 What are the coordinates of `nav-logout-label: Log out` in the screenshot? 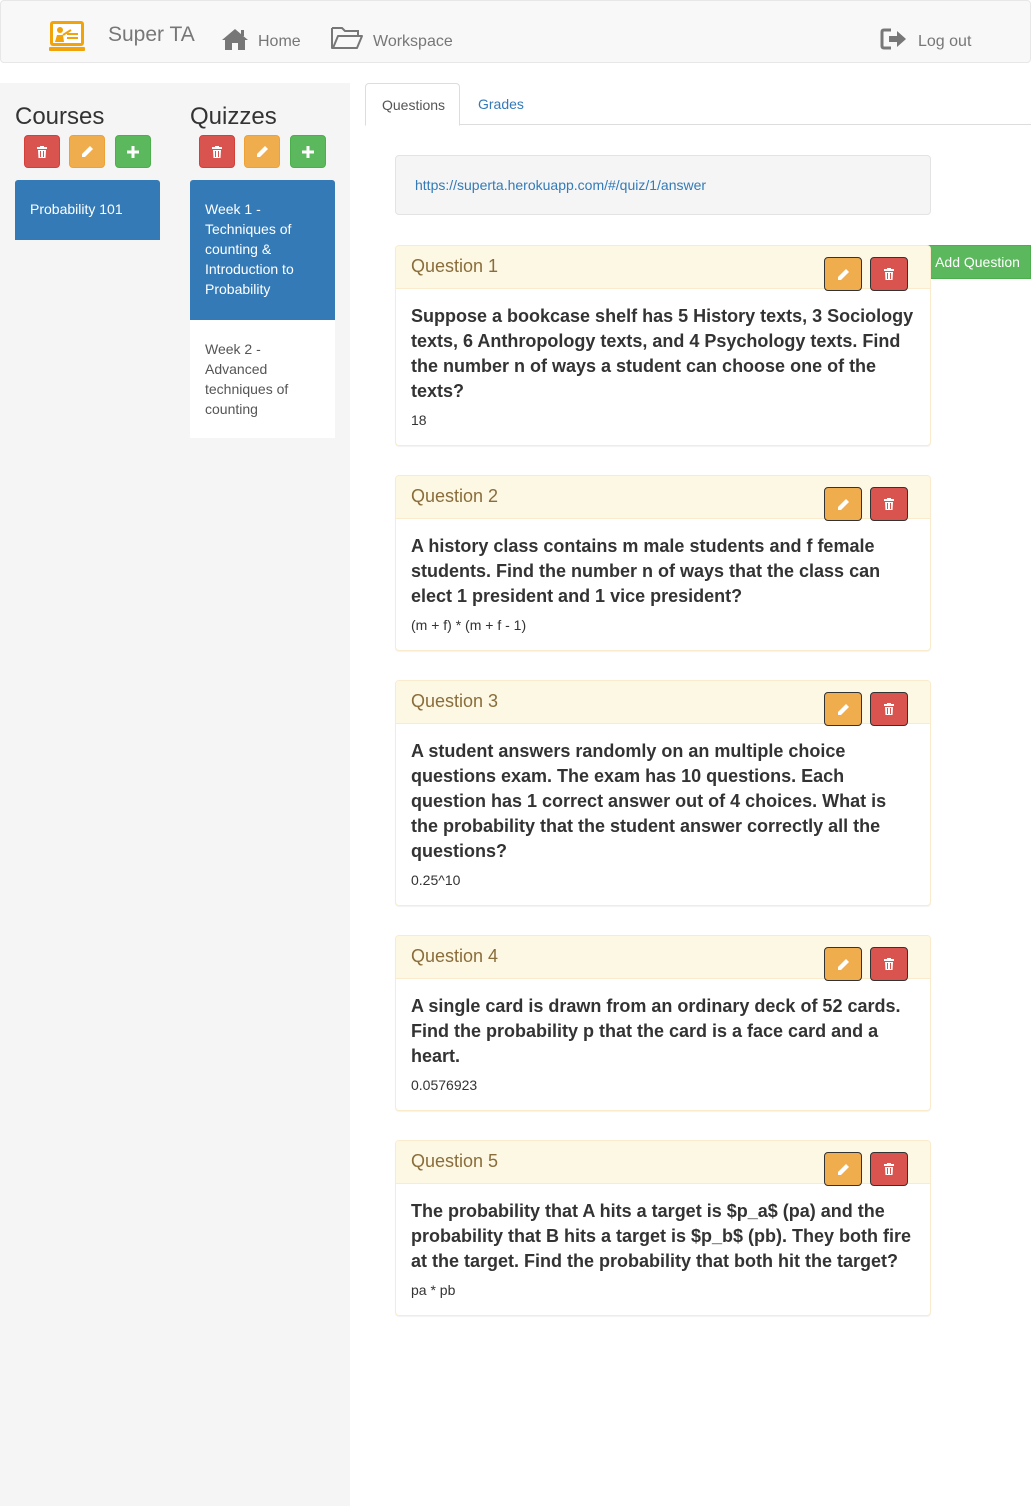 It's located at (945, 41).